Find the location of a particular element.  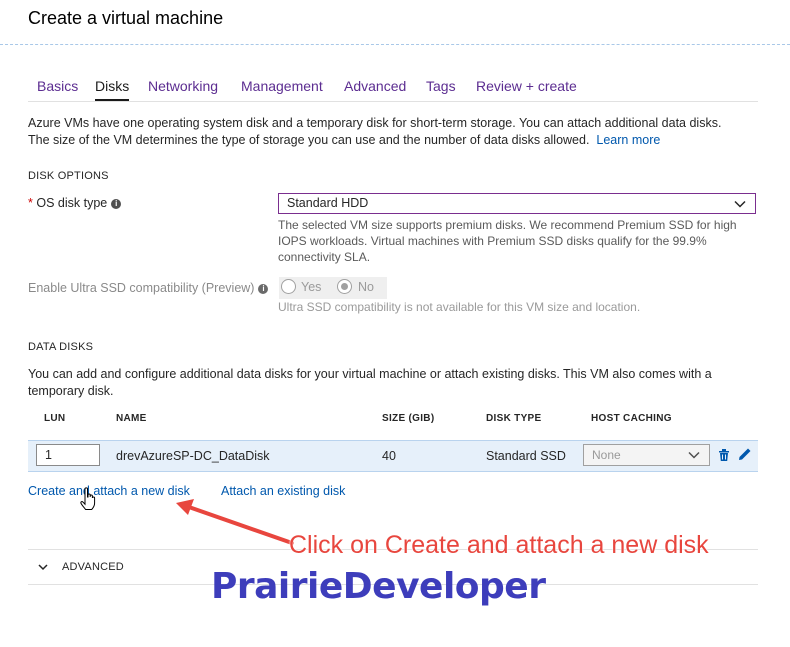

os-disk-hint-line-3: connectivity SLA. is located at coordinates (324, 257).